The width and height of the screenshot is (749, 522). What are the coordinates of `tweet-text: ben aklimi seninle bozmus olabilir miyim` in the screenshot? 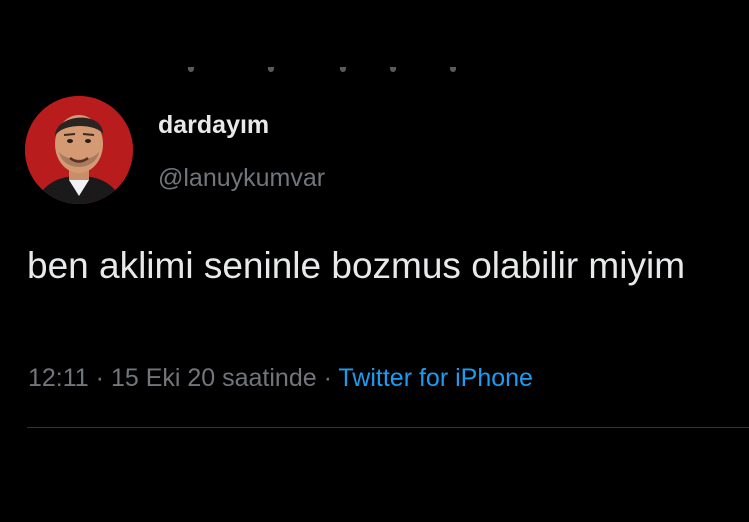 It's located at (356, 265).